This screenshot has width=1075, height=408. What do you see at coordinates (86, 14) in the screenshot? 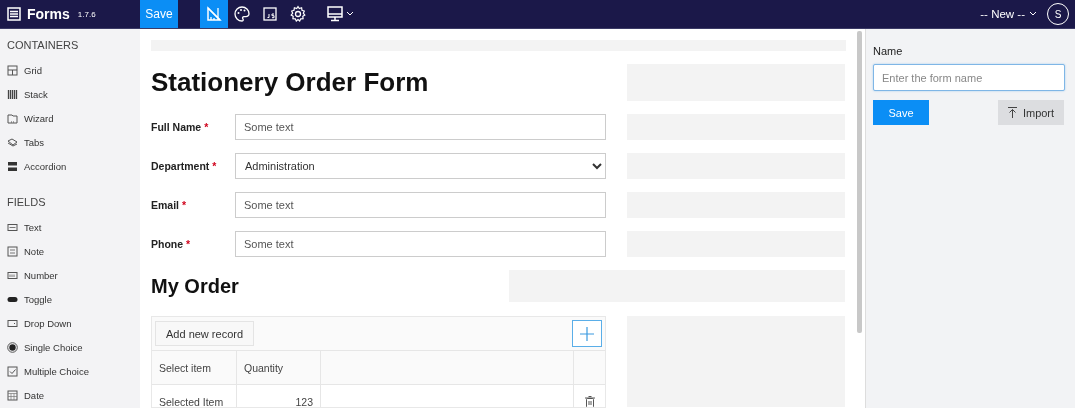
I see `version-label: 1.7.6` at bounding box center [86, 14].